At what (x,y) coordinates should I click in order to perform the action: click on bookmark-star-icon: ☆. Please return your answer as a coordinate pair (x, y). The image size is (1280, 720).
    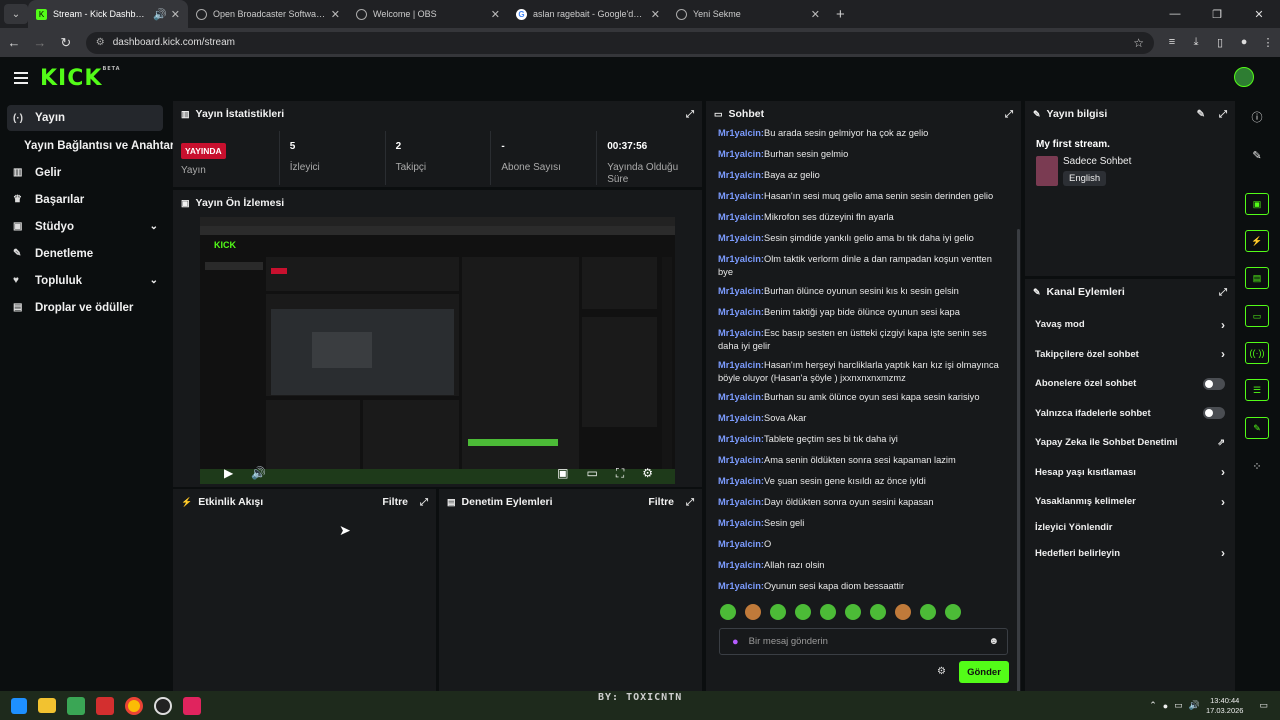
    Looking at the image, I should click on (1138, 43).